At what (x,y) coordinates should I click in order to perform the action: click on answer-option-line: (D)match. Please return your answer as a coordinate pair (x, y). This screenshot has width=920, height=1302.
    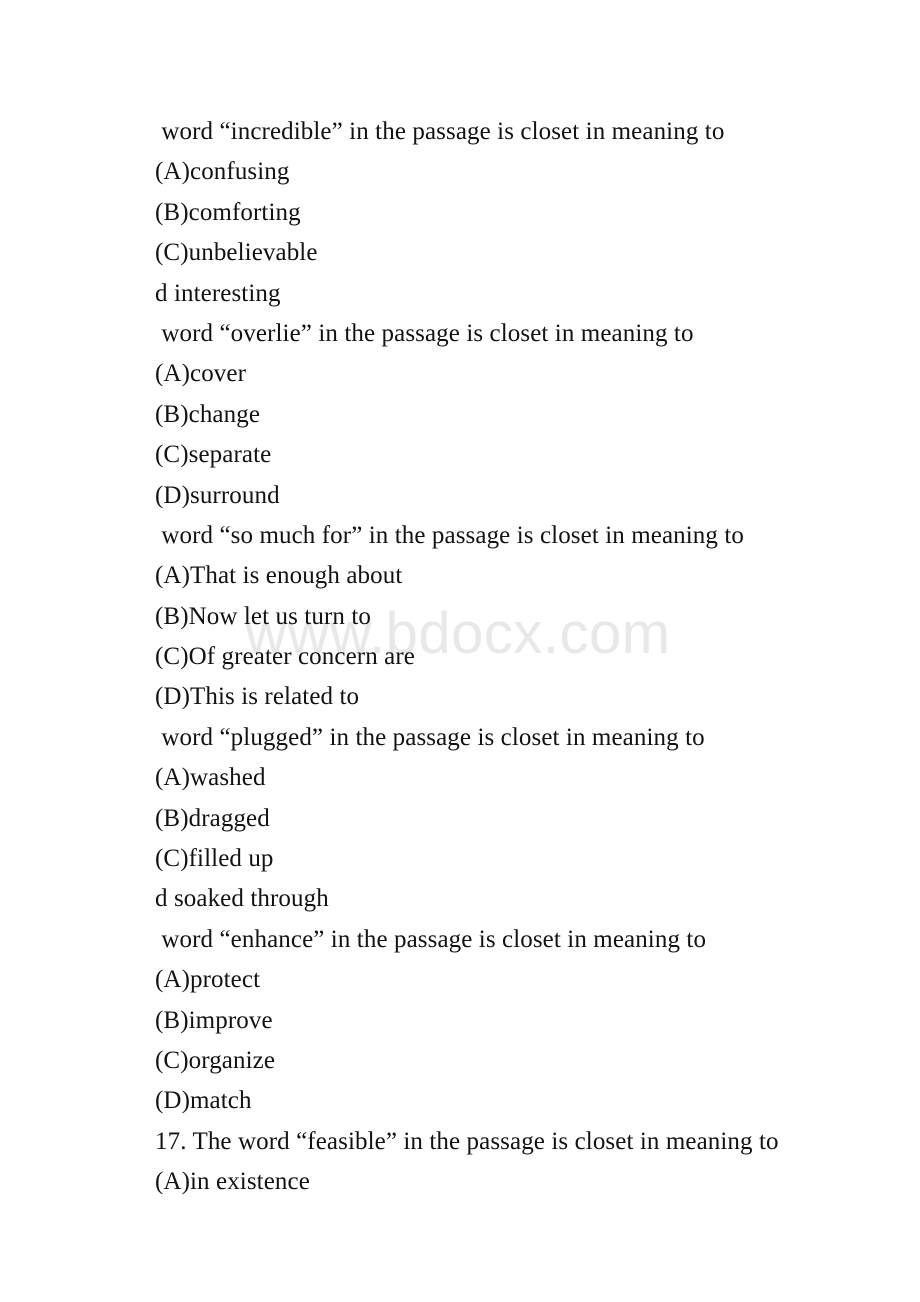
    Looking at the image, I should click on (203, 1101).